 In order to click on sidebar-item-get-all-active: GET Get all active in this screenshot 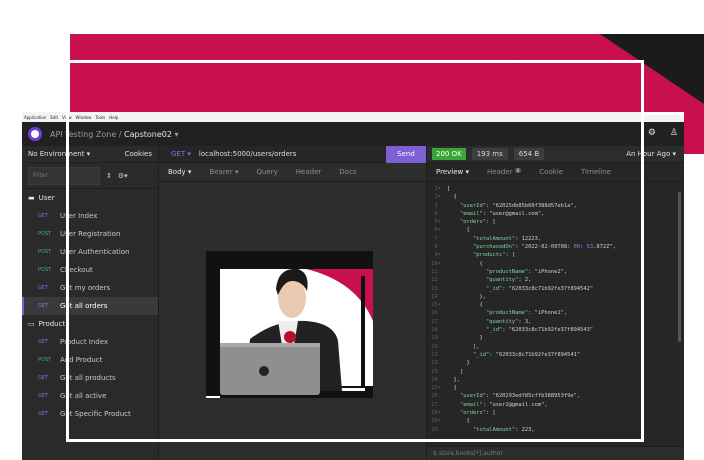, I will do `click(90, 396)`.